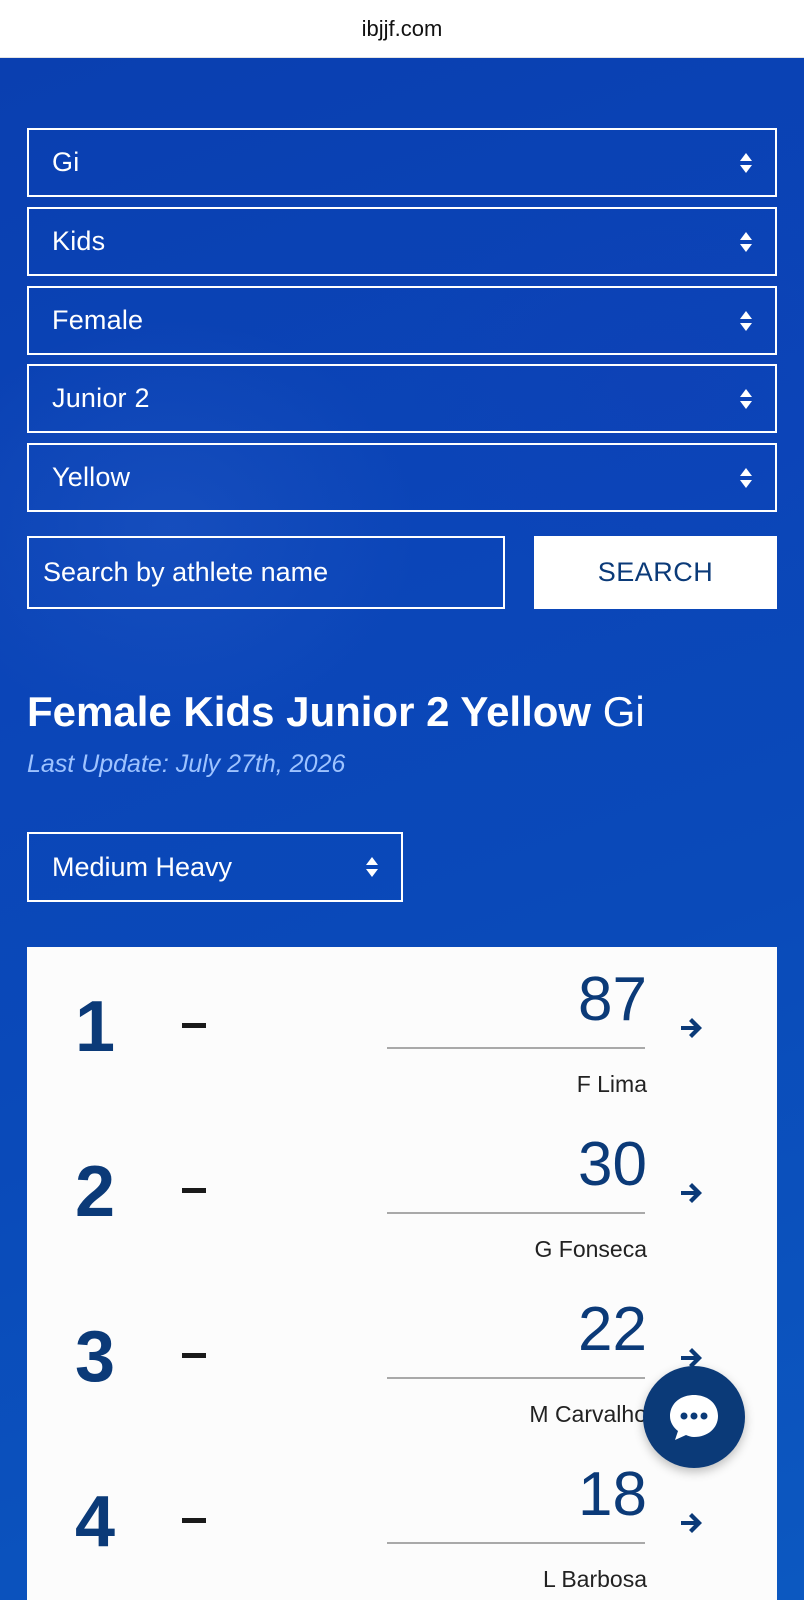 This screenshot has width=804, height=1600. I want to click on chat-button, so click(694, 1417).